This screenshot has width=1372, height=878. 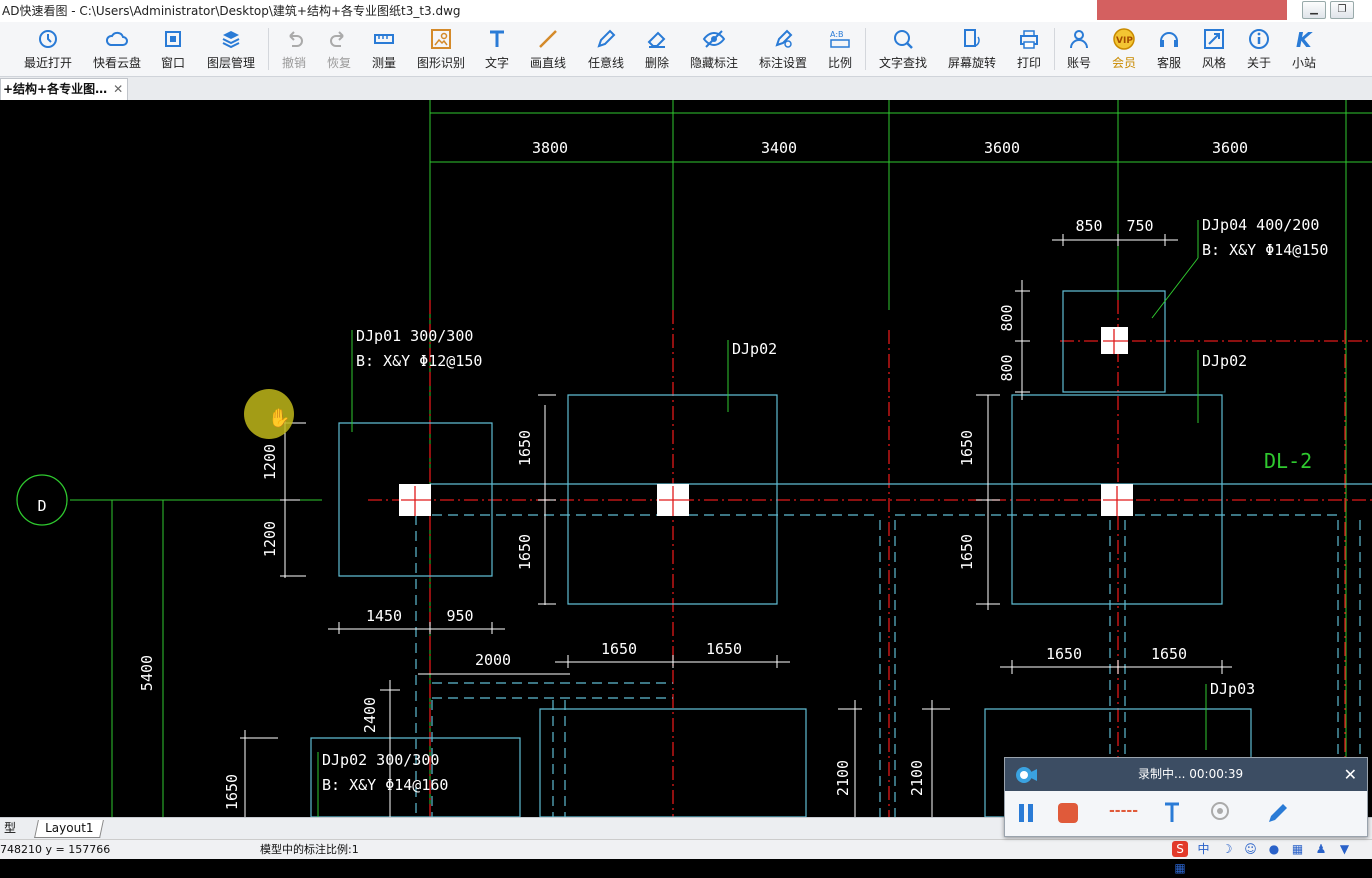 I want to click on grid-icon: ▦, so click(x=1180, y=868).